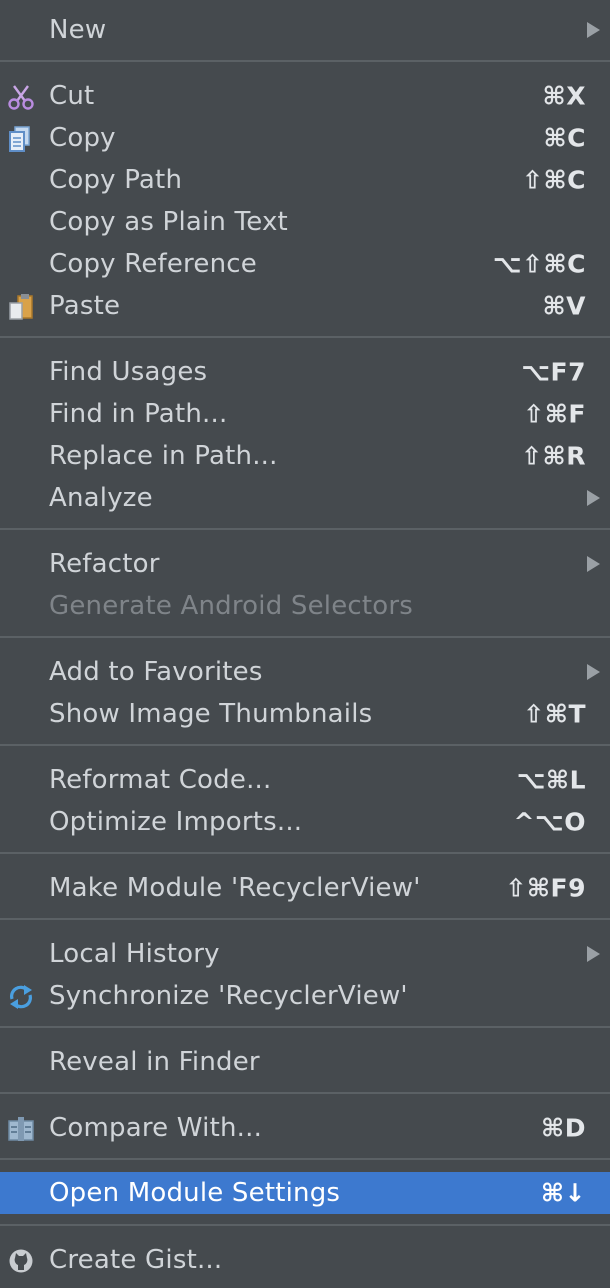 This screenshot has width=610, height=1288. I want to click on menu-item-label: Refactor, so click(104, 564).